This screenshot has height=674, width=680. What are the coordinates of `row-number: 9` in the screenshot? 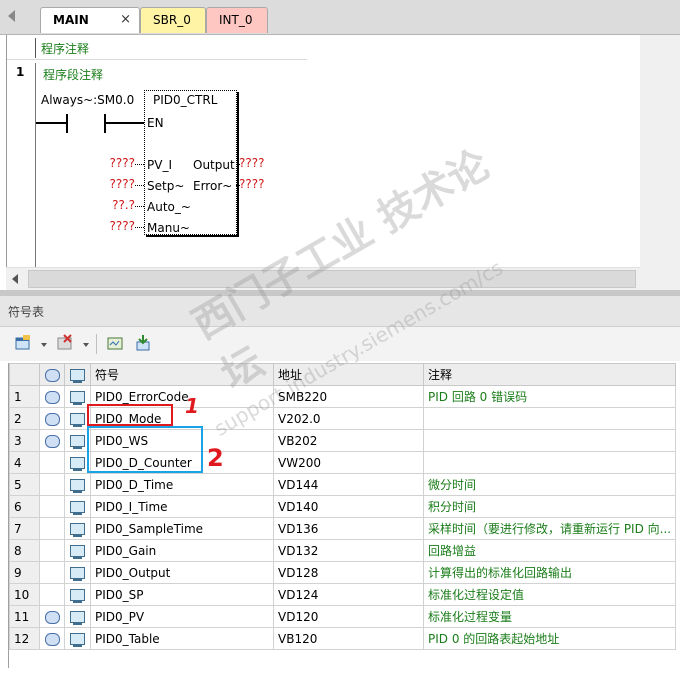 It's located at (24, 572).